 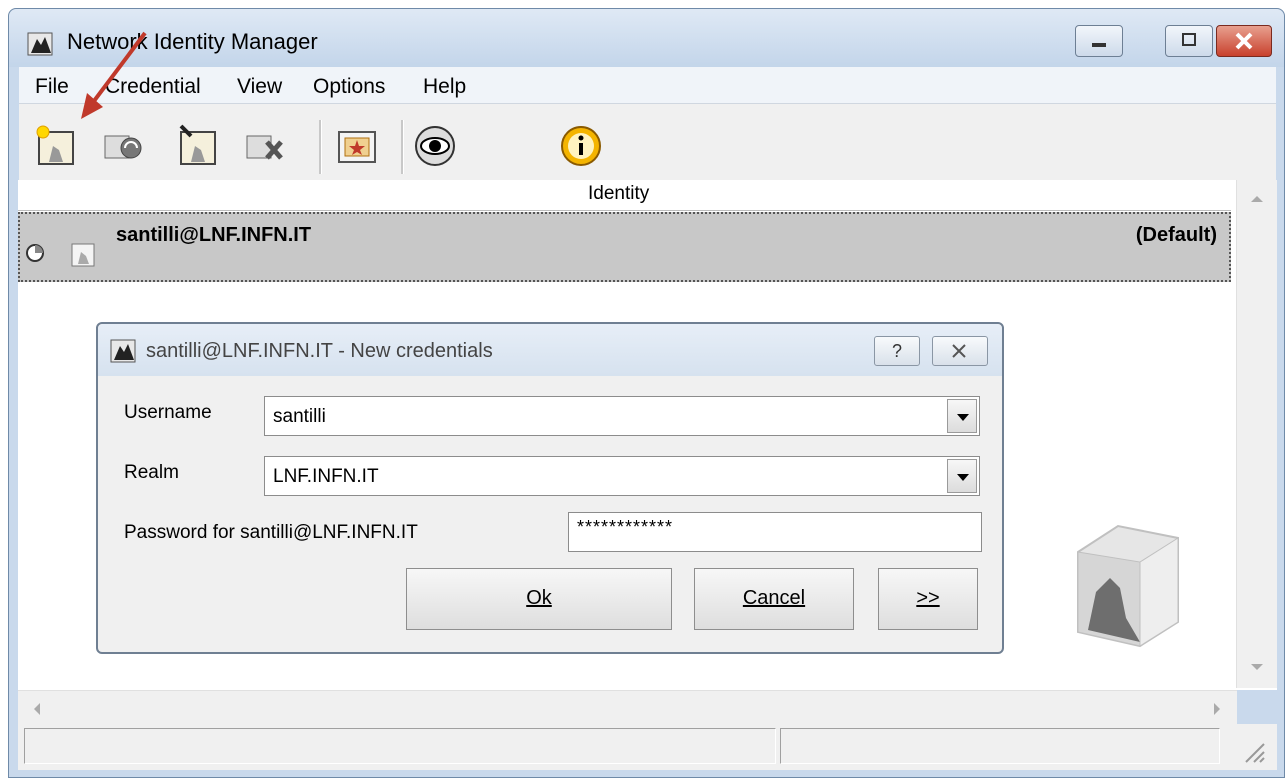 I want to click on password-value: ************, so click(x=625, y=527).